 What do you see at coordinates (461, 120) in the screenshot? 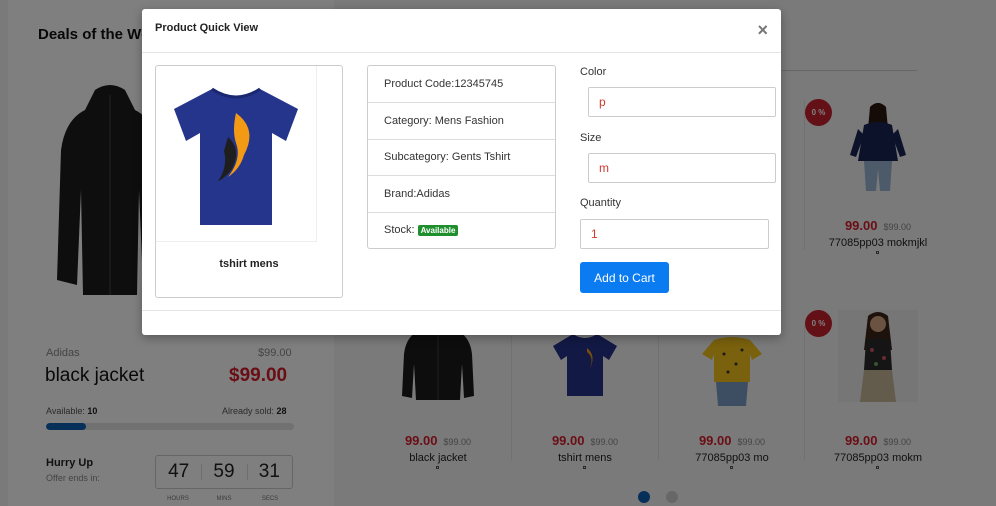
I see `product-category: Category: Mens Fashion` at bounding box center [461, 120].